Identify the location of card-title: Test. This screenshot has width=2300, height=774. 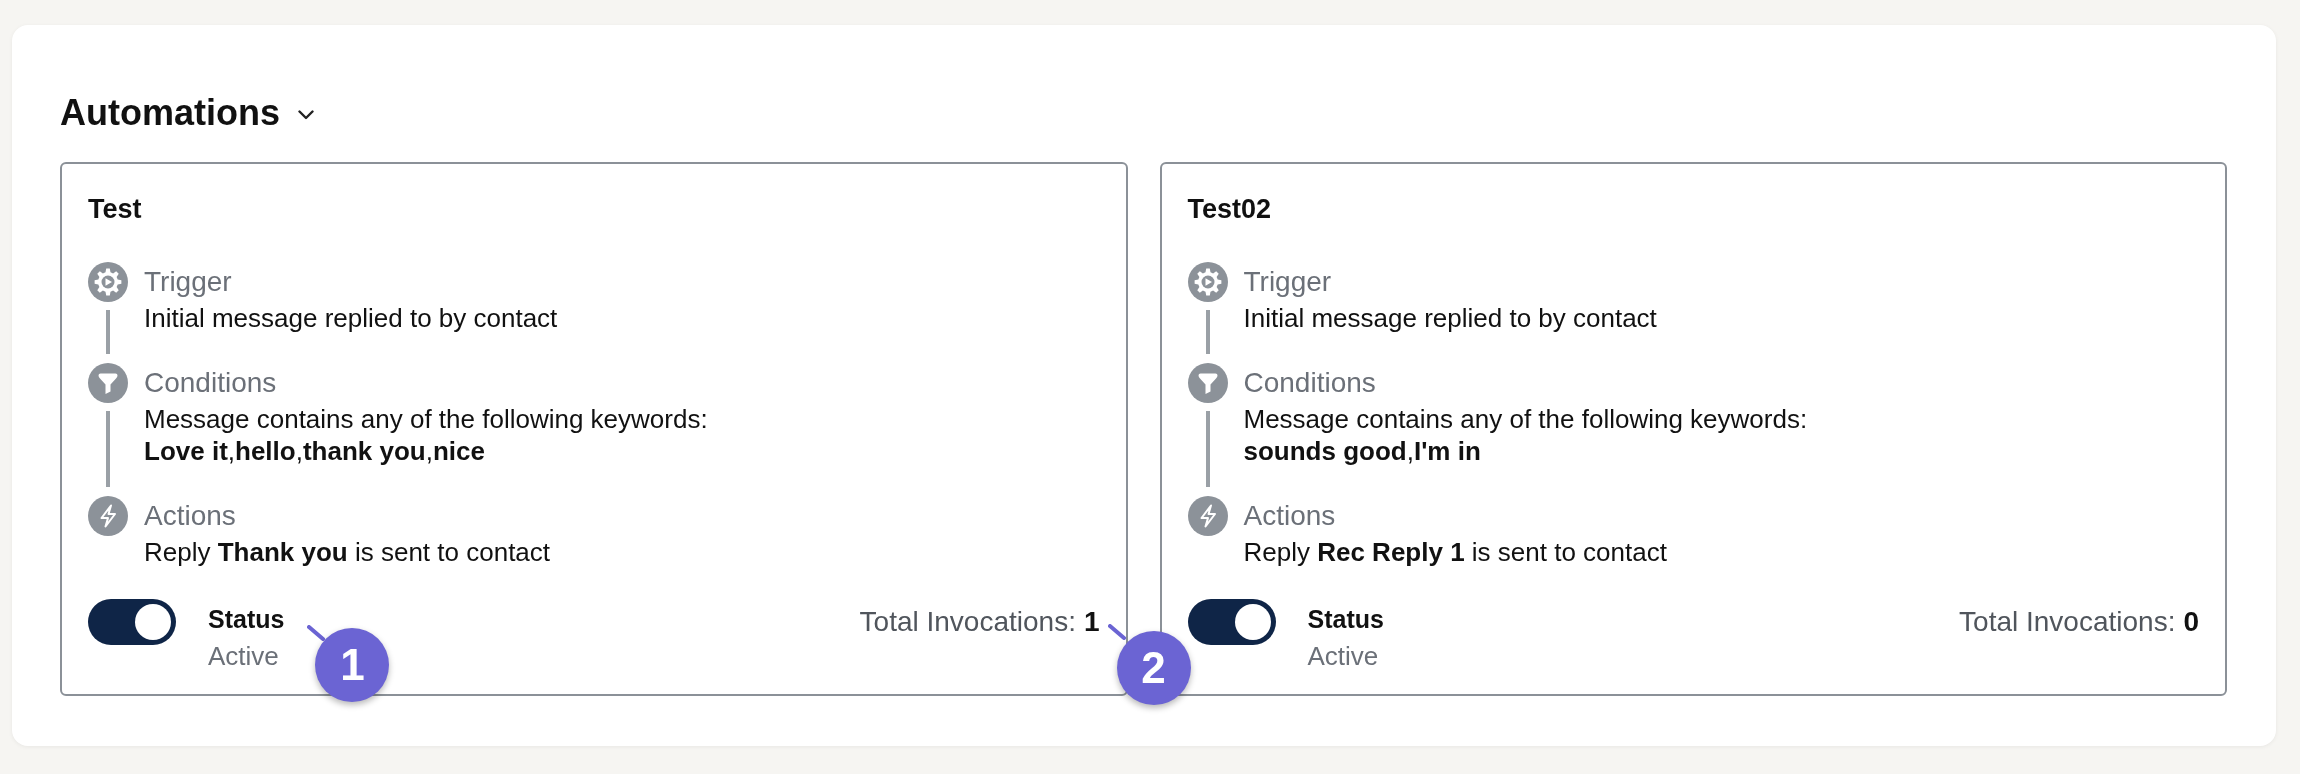
(115, 209).